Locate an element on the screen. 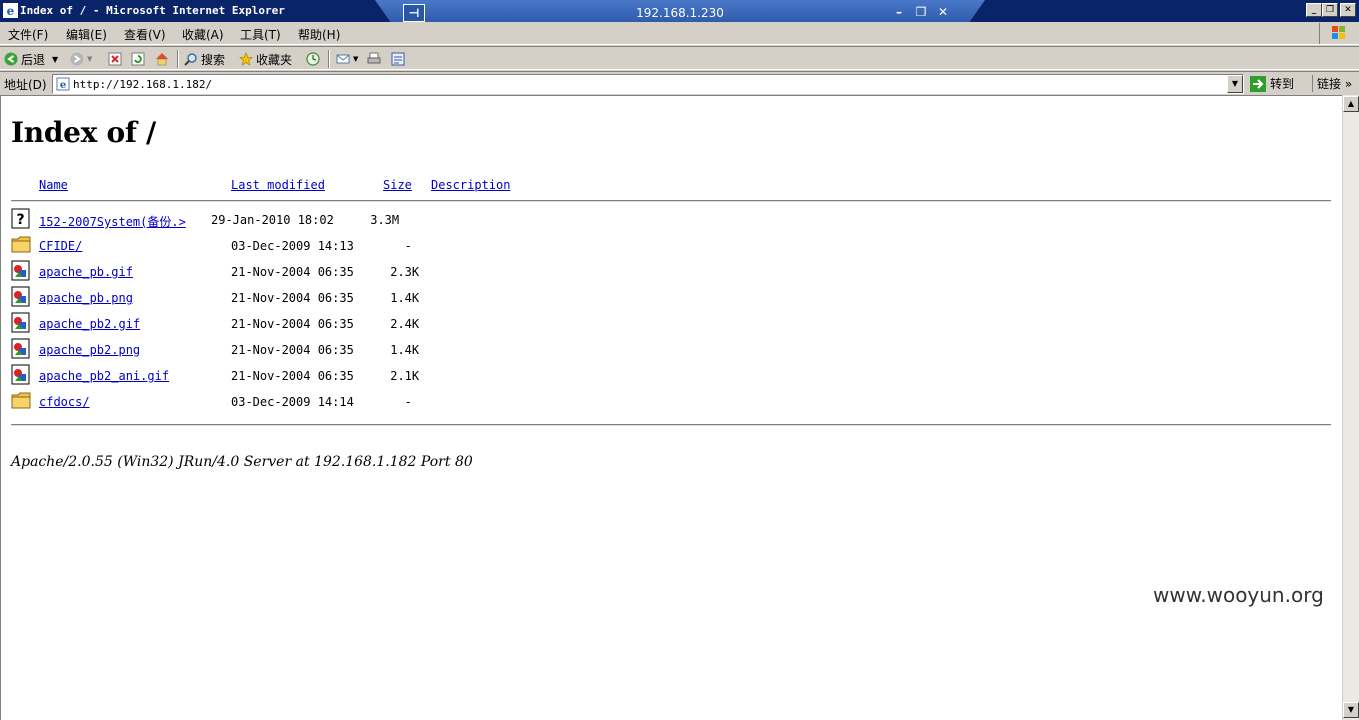 The image size is (1359, 720). file-date: 29-Jan-2010 18:02 is located at coordinates (272, 220).